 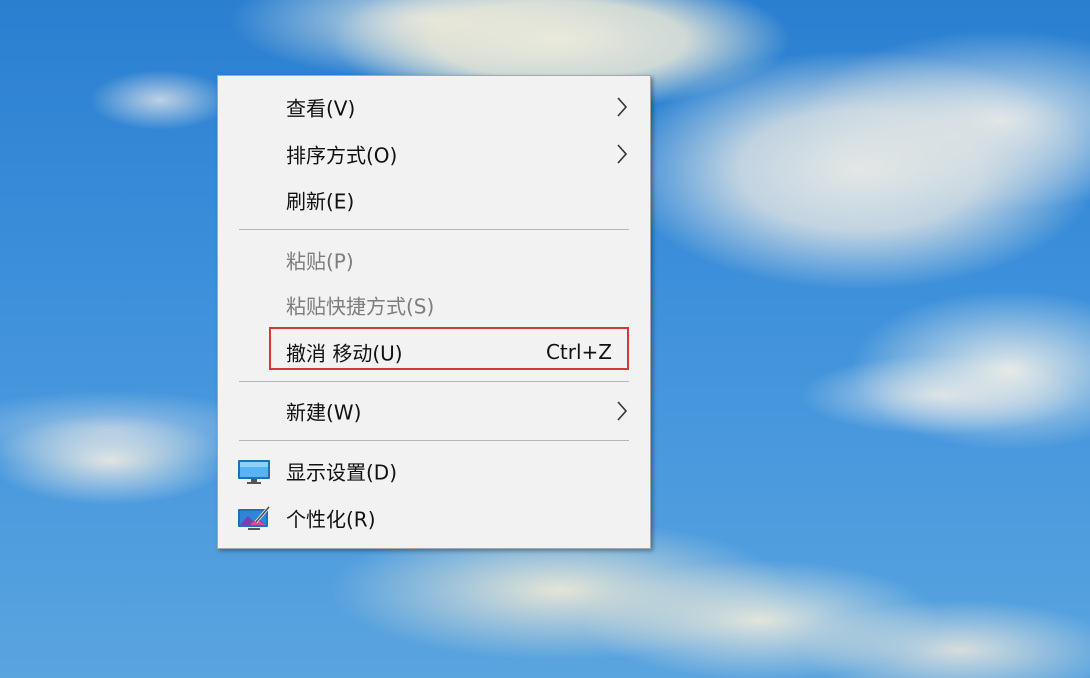 I want to click on menu-item-display-settings-label: 显示设置(D), so click(x=342, y=472).